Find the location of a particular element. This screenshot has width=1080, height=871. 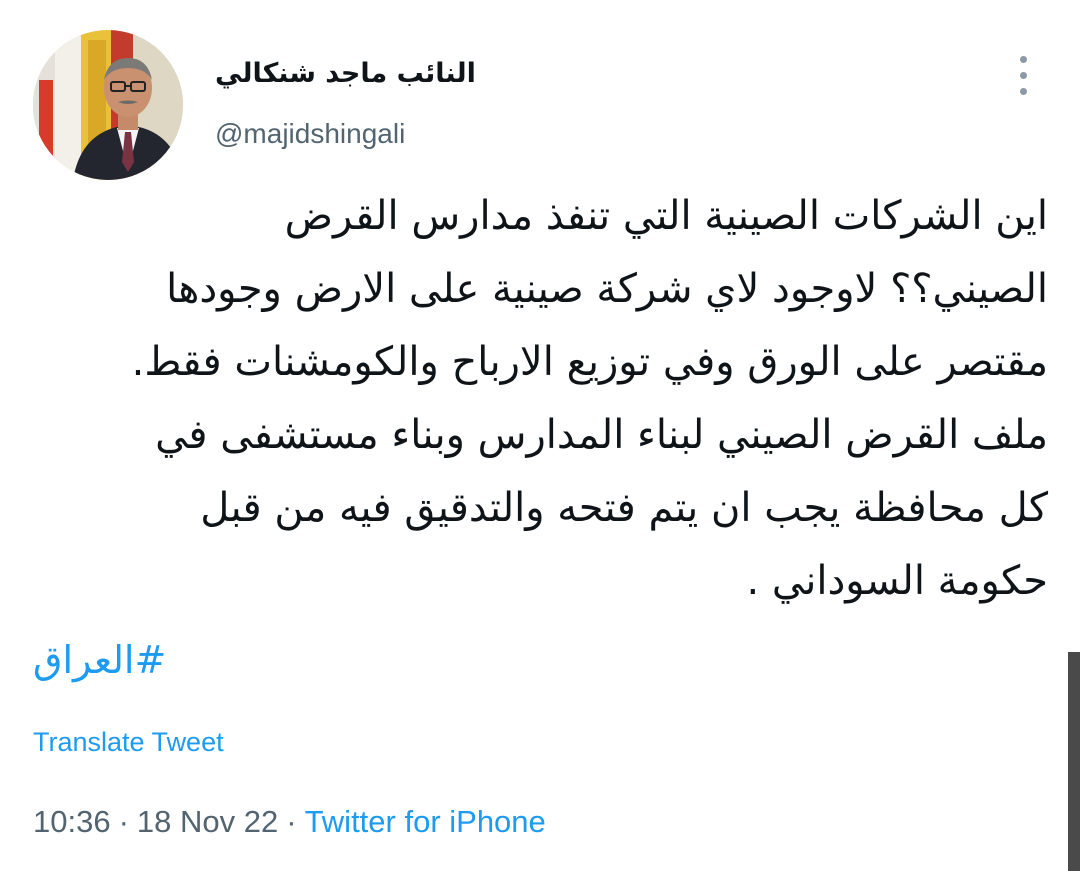

author-handle: @majidshingali is located at coordinates (310, 134).